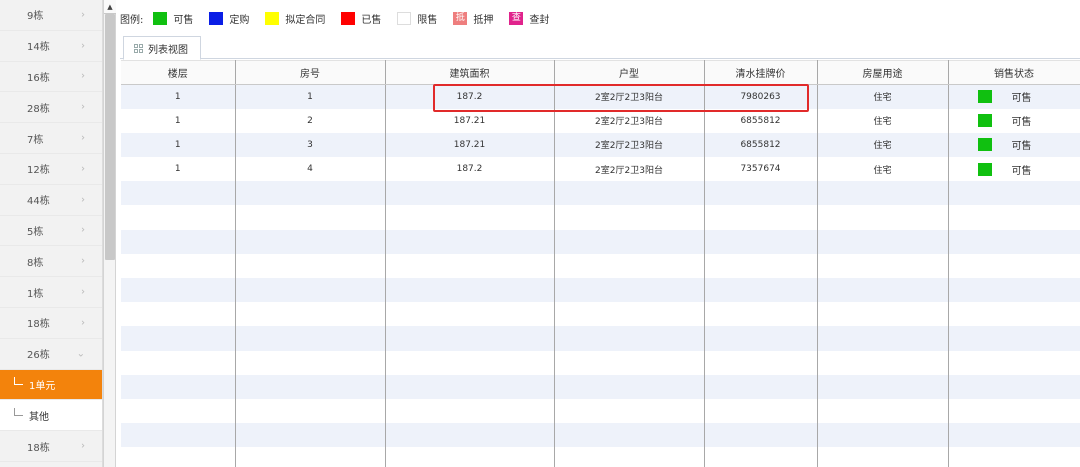  What do you see at coordinates (160, 18) in the screenshot?
I see `legend-swatch` at bounding box center [160, 18].